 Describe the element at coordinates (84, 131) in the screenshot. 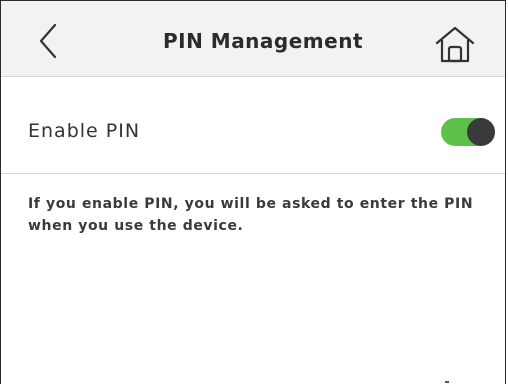

I see `enable-pin-label: Enable PIN` at that location.